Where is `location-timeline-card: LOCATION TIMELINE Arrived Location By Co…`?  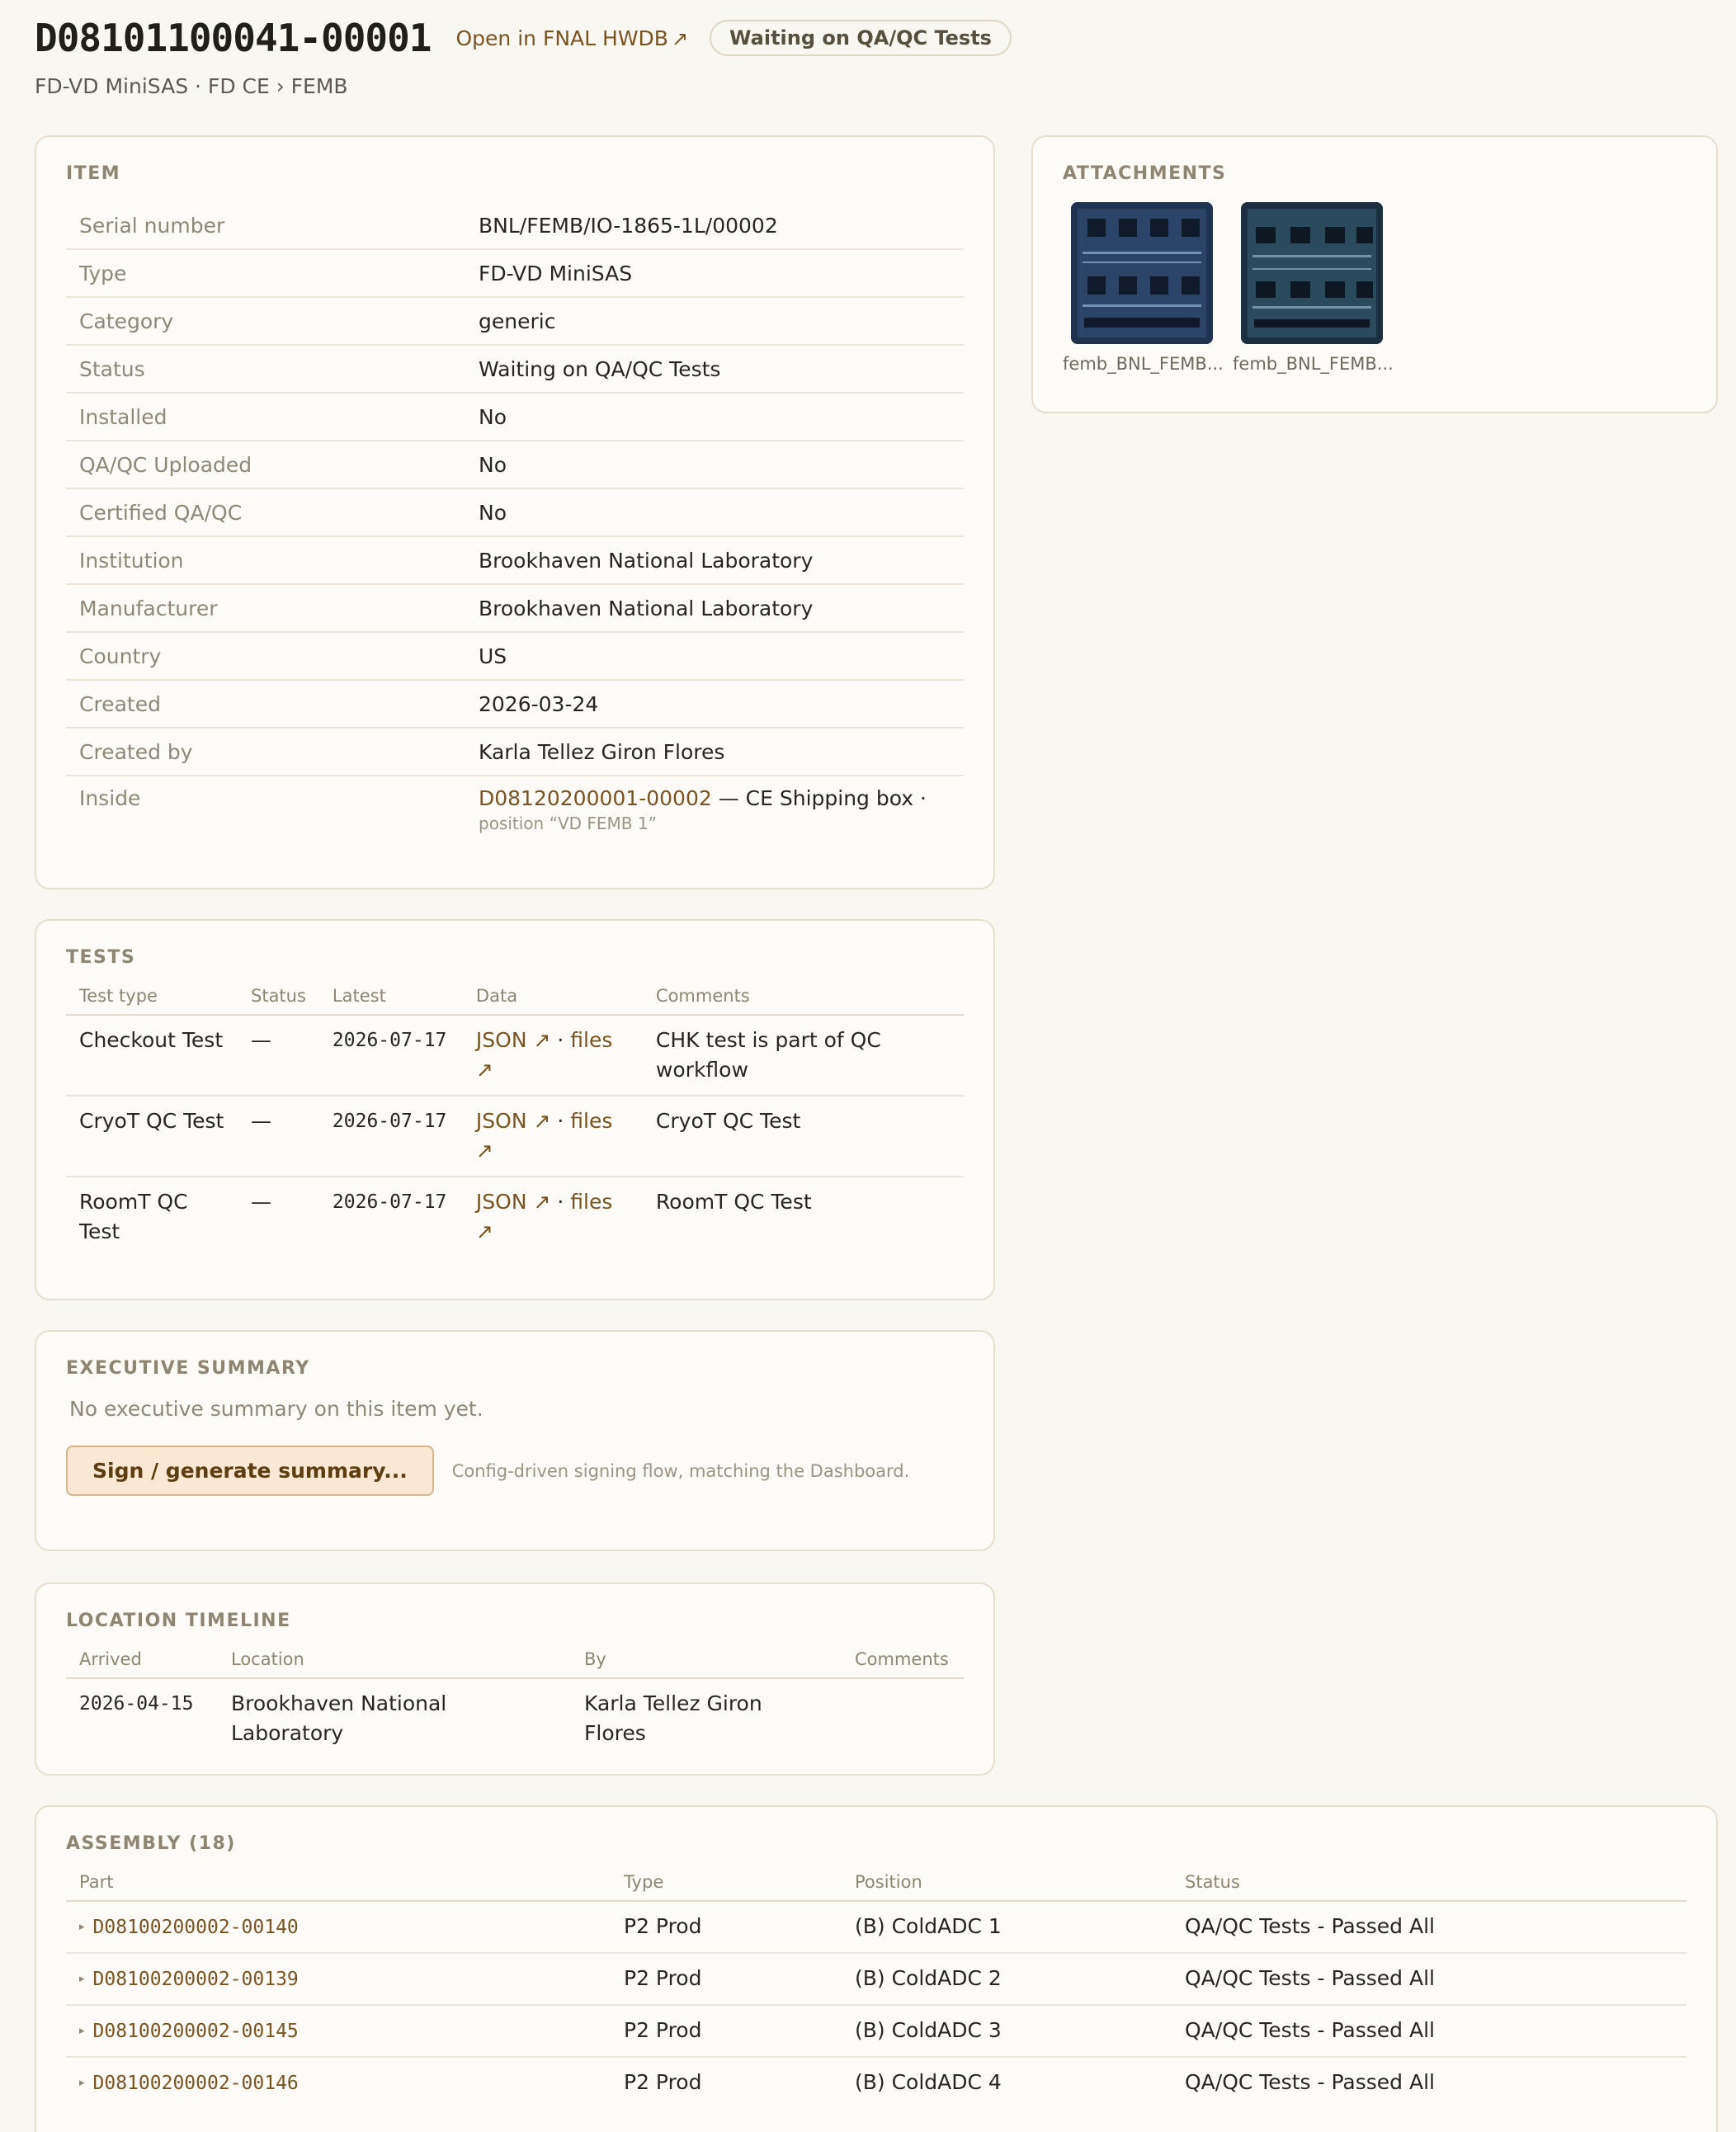 location-timeline-card: LOCATION TIMELINE Arrived Location By Co… is located at coordinates (515, 1679).